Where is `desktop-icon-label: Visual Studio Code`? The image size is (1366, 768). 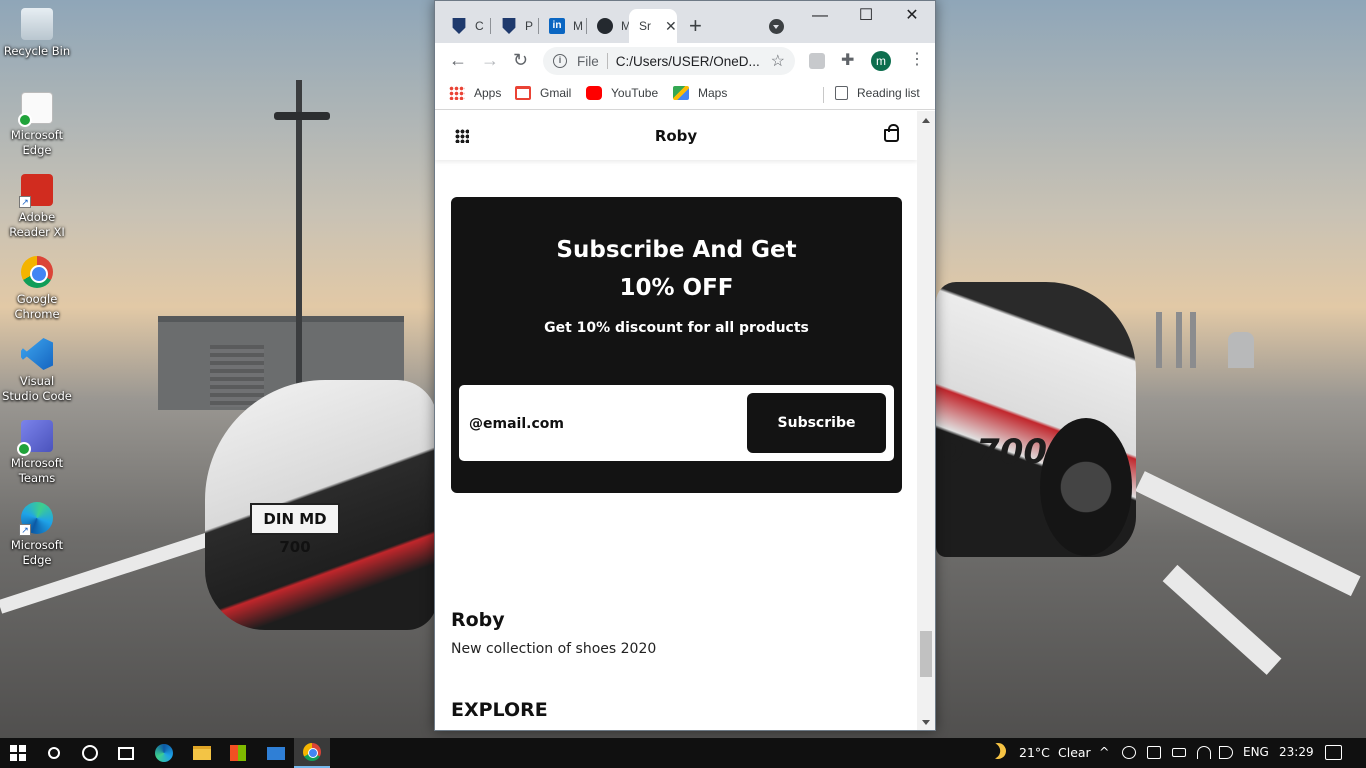
desktop-icon-label: Visual Studio Code is located at coordinates (37, 388).